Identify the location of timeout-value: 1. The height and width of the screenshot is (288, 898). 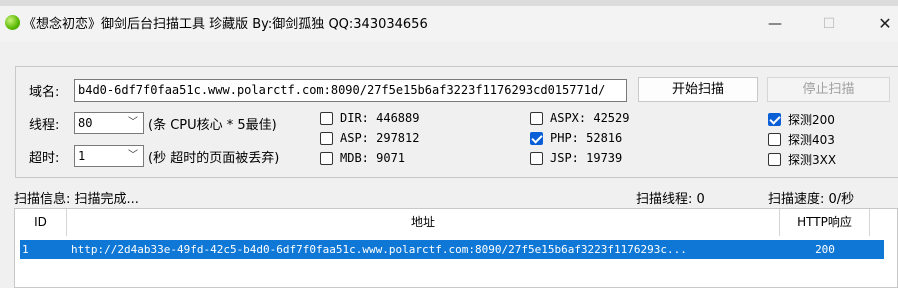
(82, 156).